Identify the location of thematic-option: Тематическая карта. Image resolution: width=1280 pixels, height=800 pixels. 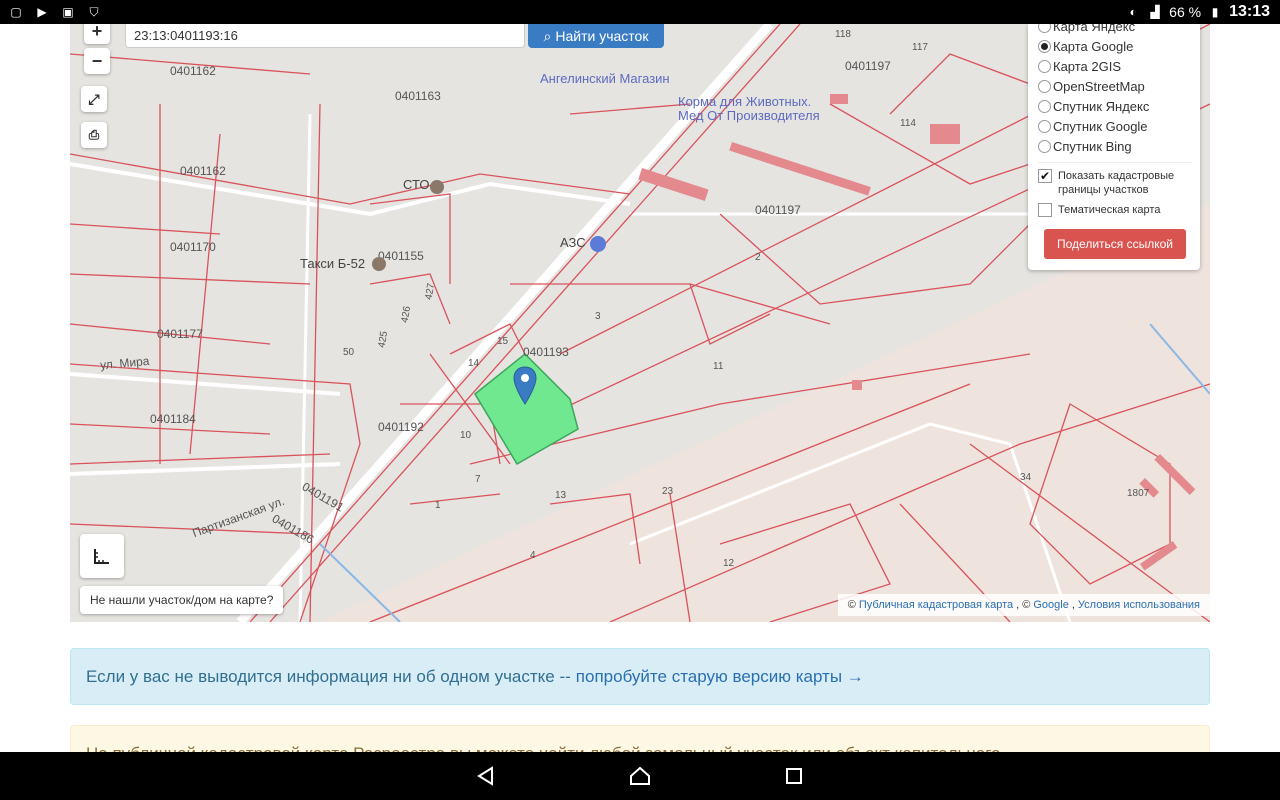
(1115, 210).